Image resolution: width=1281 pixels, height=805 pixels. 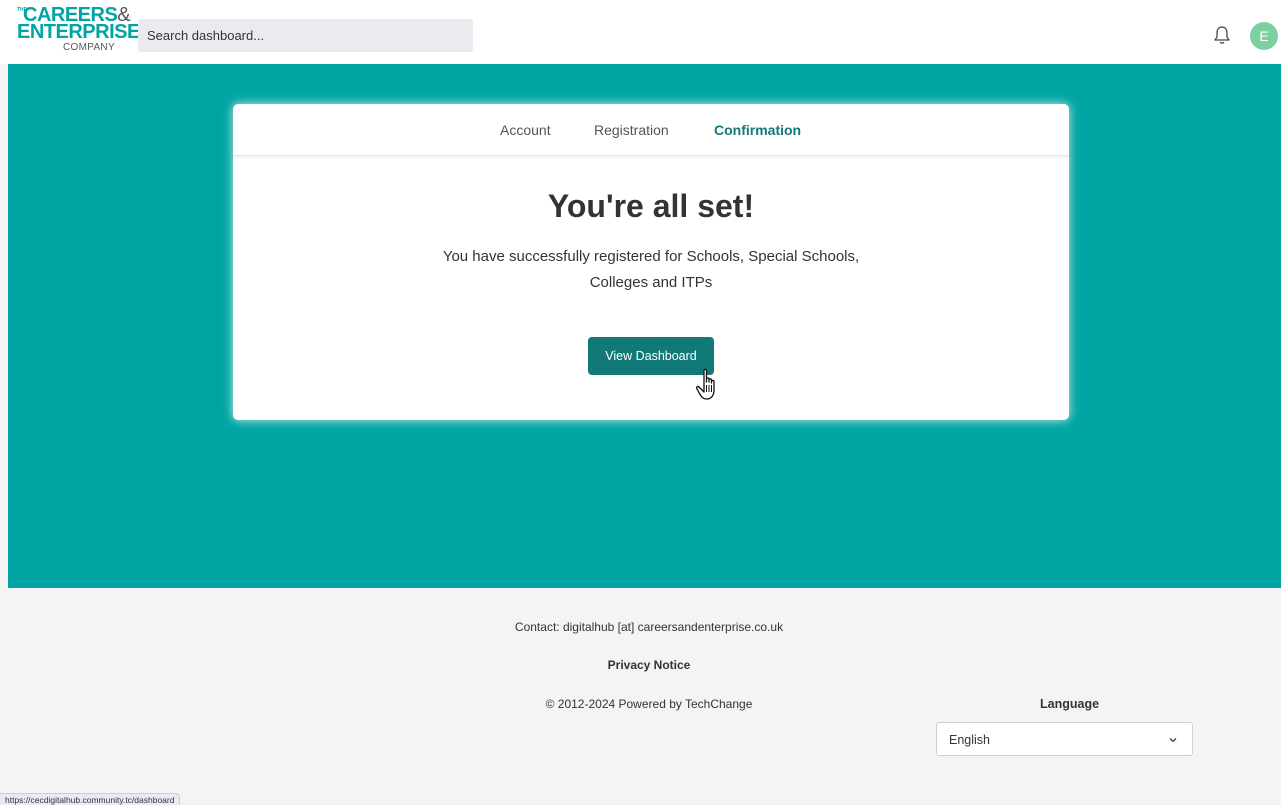 What do you see at coordinates (1064, 739) in the screenshot?
I see `language-select: English` at bounding box center [1064, 739].